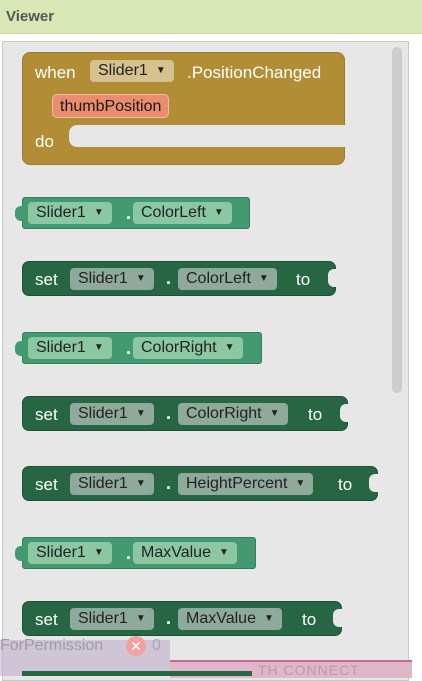 Image resolution: width=422 pixels, height=681 pixels. I want to click on set-colorright-block: set Slider1 ▼ . ColorRight ▼ to, so click(186, 413).